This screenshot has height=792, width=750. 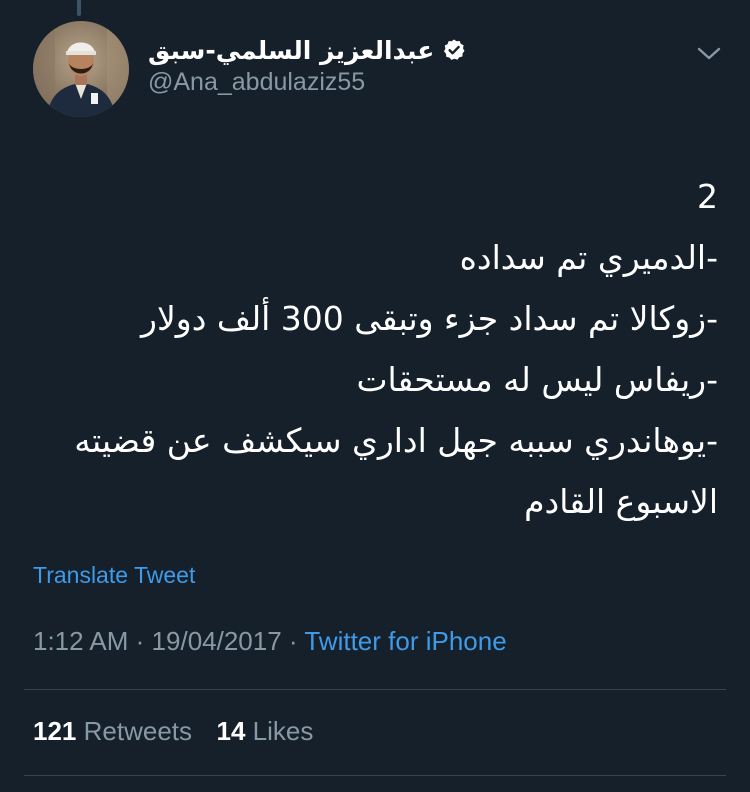 What do you see at coordinates (231, 731) in the screenshot?
I see `likes-count: 14` at bounding box center [231, 731].